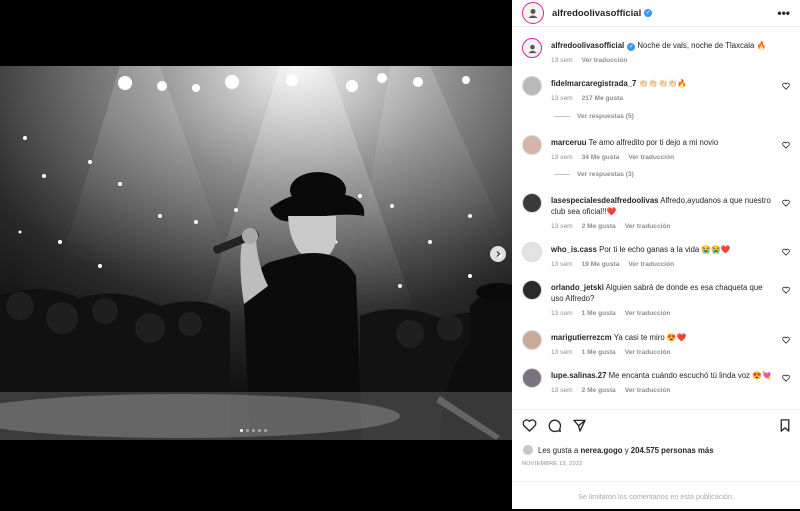 This screenshot has height=511, width=800. What do you see at coordinates (578, 375) in the screenshot?
I see `comment-username: lupe.salinas.27` at bounding box center [578, 375].